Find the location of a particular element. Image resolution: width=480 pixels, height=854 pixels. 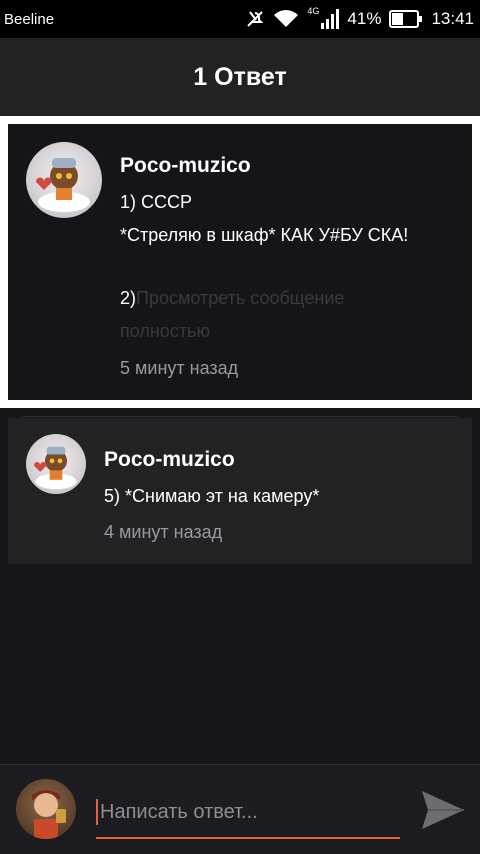

send-icon is located at coordinates (443, 810).